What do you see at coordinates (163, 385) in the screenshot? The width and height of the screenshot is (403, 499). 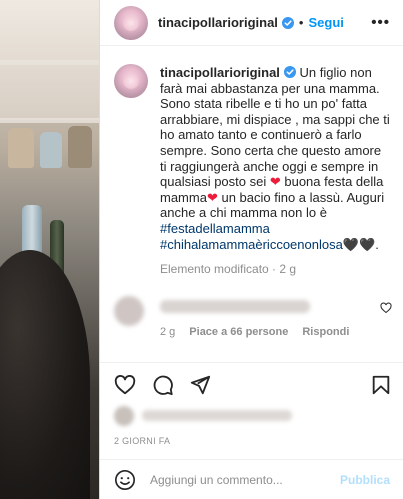 I see `comment-bubble-icon` at bounding box center [163, 385].